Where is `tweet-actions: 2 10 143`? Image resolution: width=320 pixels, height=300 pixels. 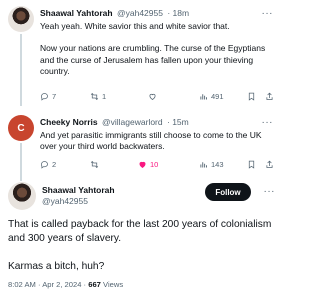
tweet-actions: 2 10 143 is located at coordinates (157, 166).